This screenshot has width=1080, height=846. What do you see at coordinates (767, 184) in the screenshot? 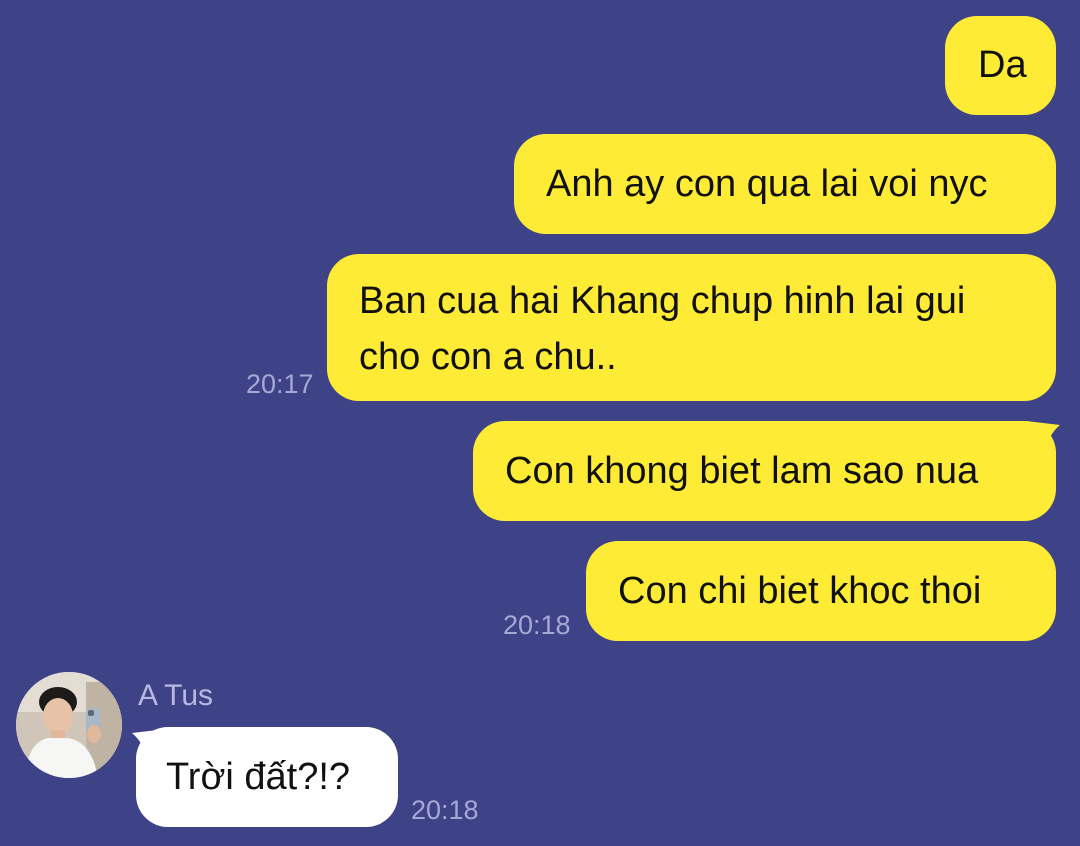
I see `message-text: Anh ay con qua lai voi nyc` at bounding box center [767, 184].